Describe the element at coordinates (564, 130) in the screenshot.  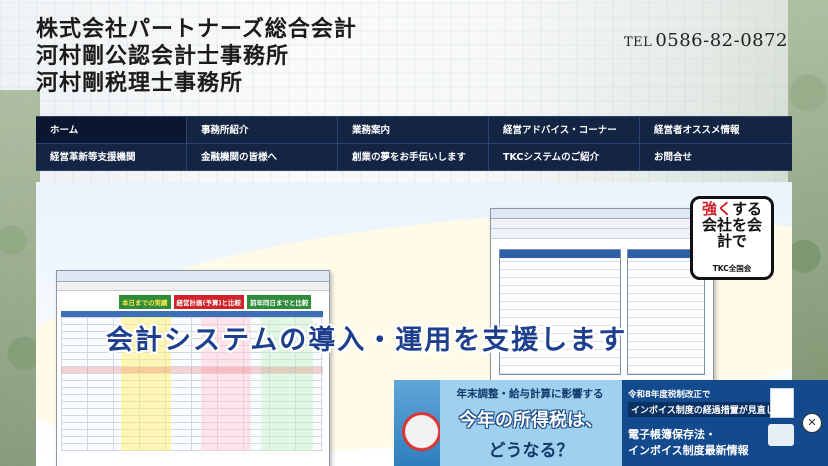
I see `nav-management-advice: 経営アドバイス・コーナー` at that location.